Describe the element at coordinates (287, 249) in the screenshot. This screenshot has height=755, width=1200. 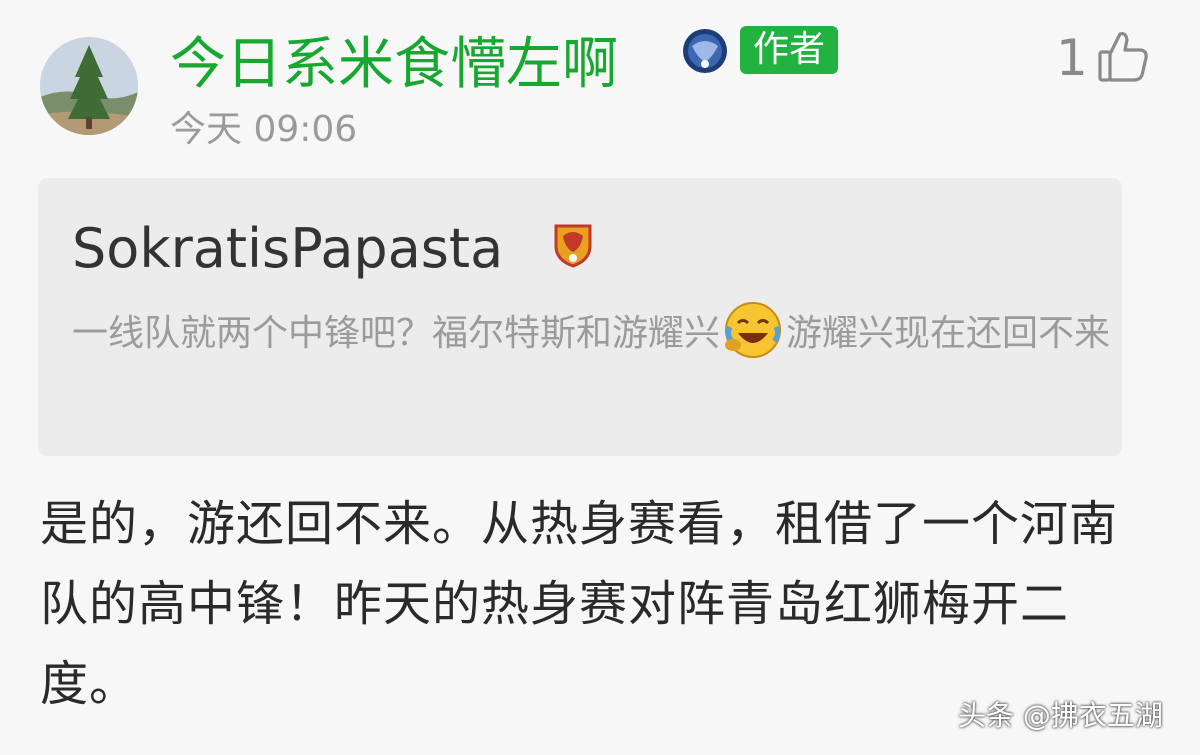
I see `quoted-username: SokratisPapasta` at that location.